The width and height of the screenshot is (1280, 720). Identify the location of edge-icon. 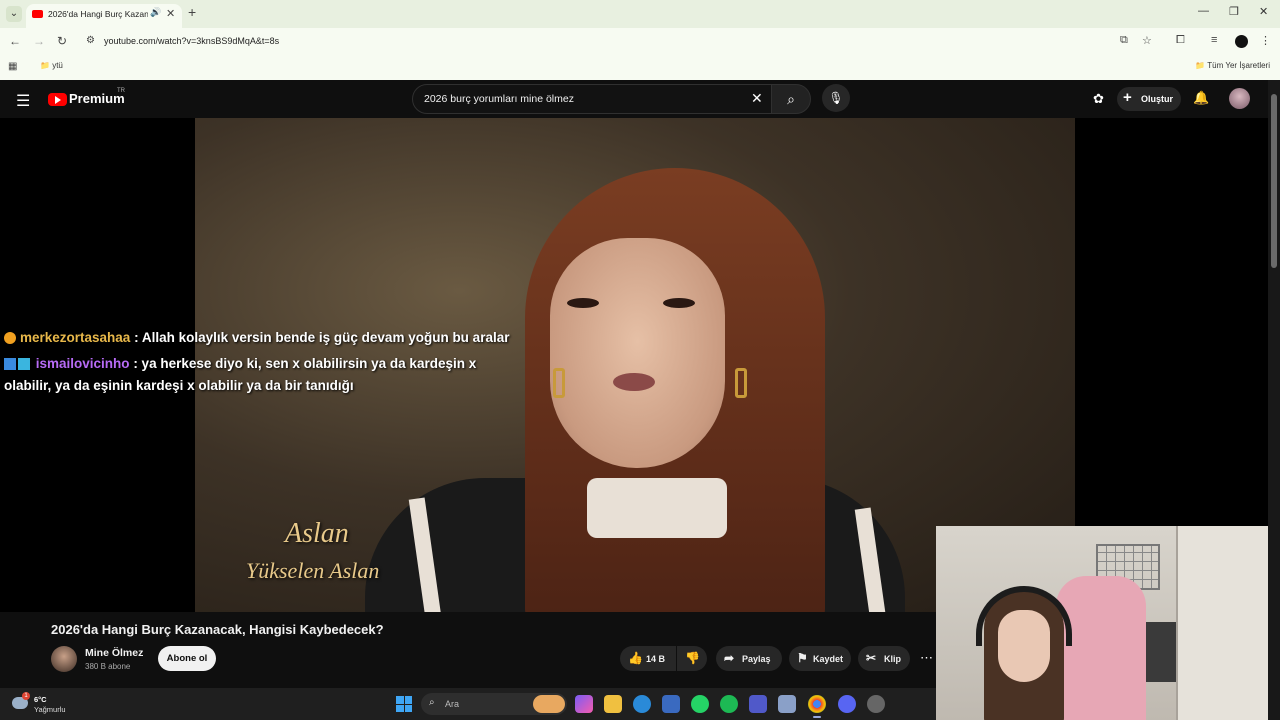
(642, 704).